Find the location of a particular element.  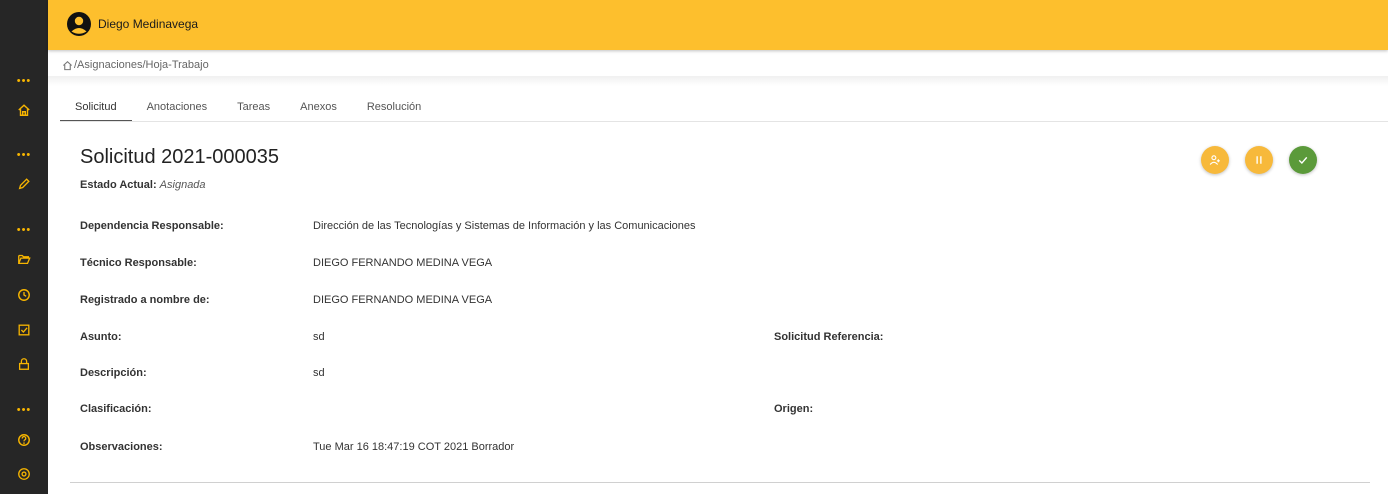

checkbox-icon is located at coordinates (24, 330).